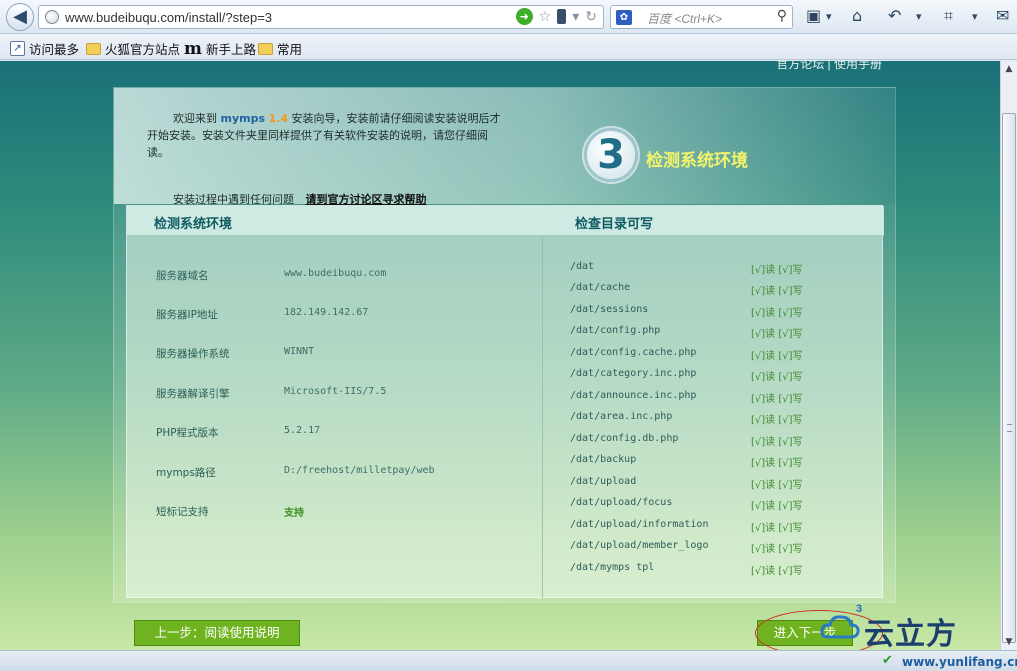 This screenshot has width=1017, height=671. I want to click on env-value: 支持, so click(294, 513).